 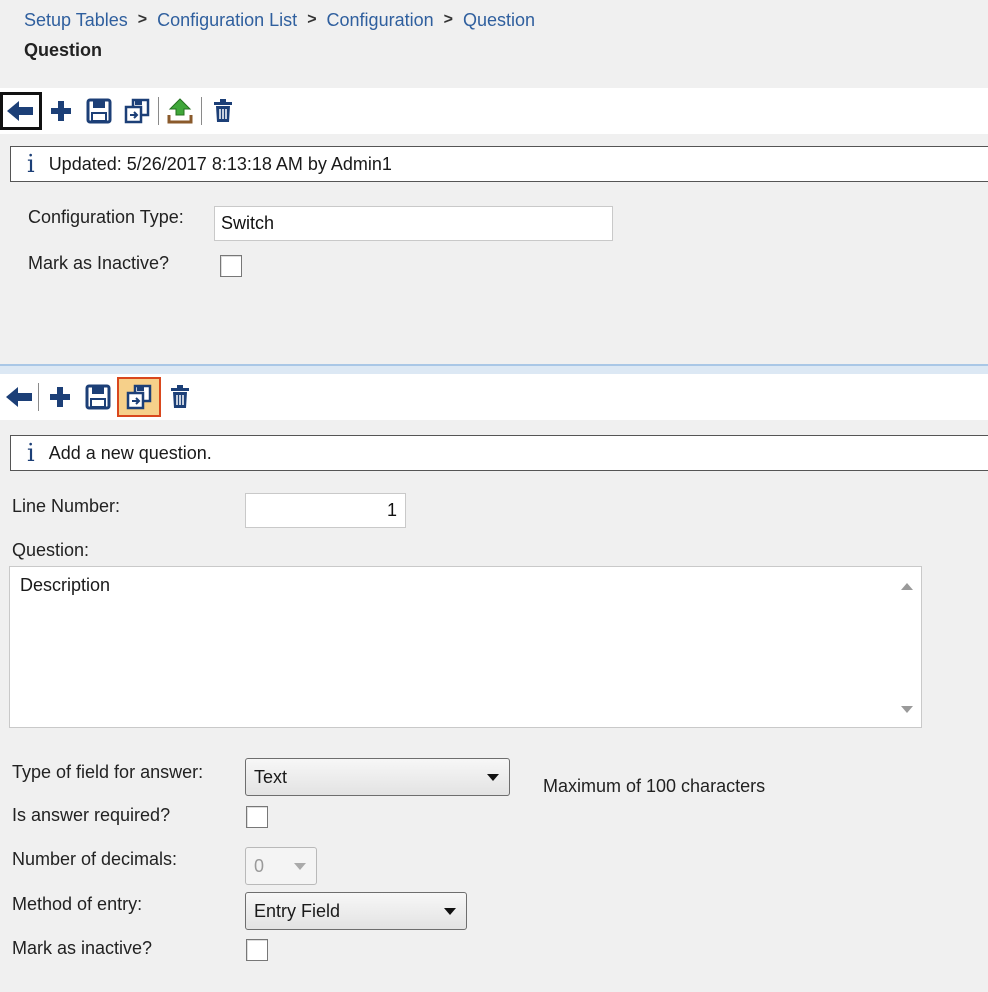 I want to click on breadcrumb-setup-tables: Setup Tables, so click(x=76, y=20).